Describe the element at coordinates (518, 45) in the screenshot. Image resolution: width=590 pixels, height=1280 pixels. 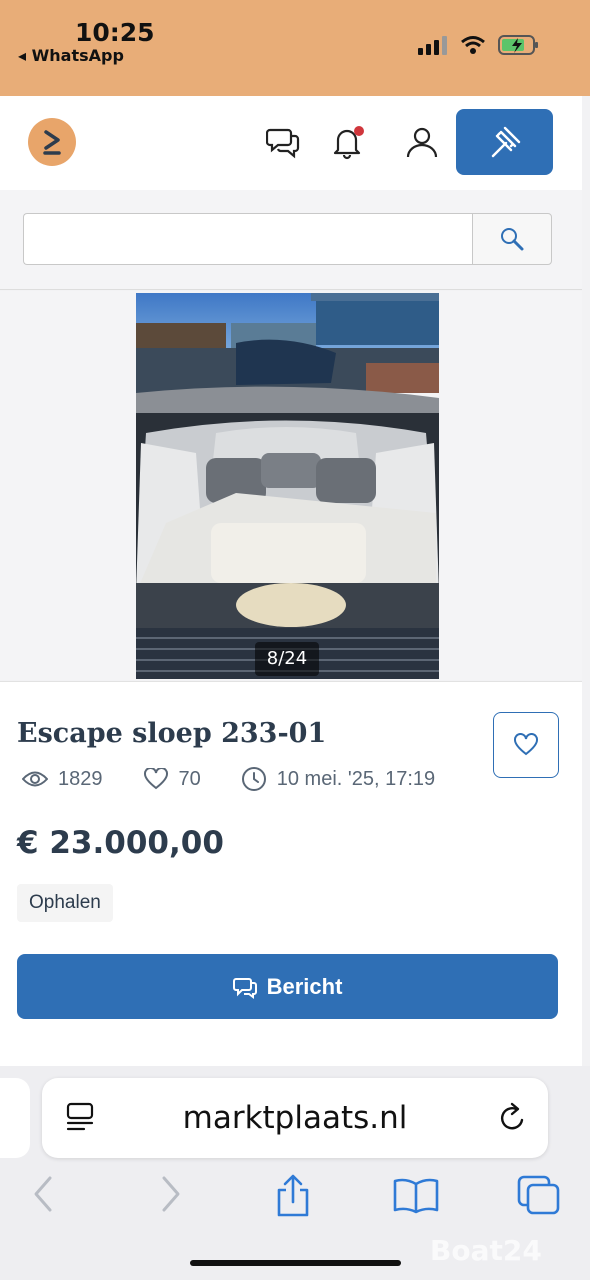
I see `battery-charging-icon` at that location.